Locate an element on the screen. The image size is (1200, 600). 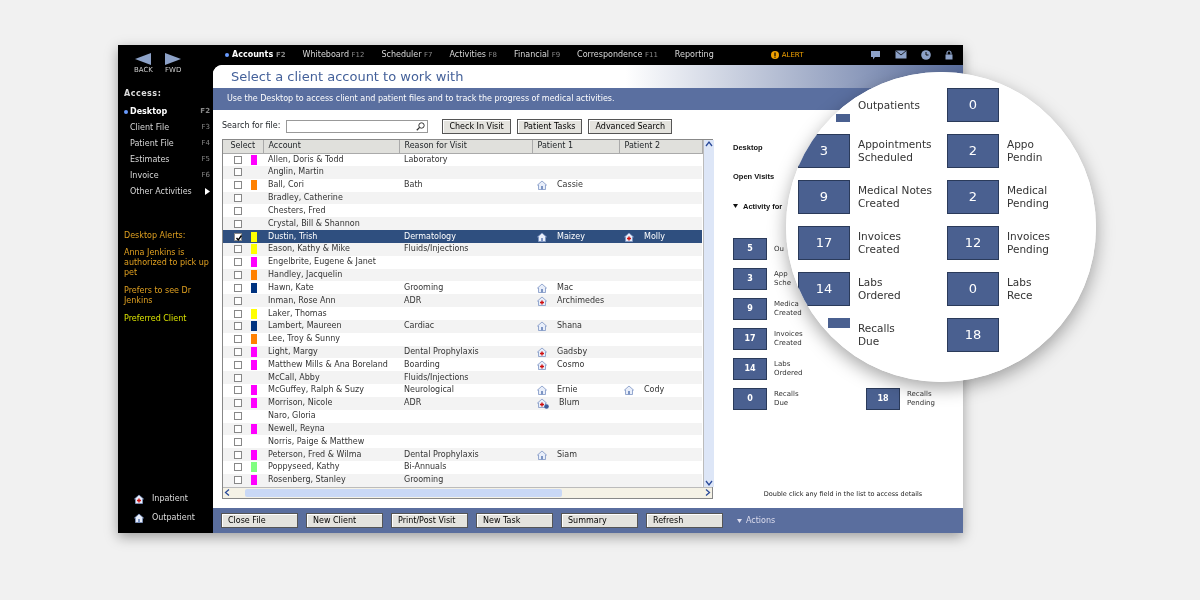
table-row: Morrison, Nicole ADR Blum is located at coordinates (462, 403).